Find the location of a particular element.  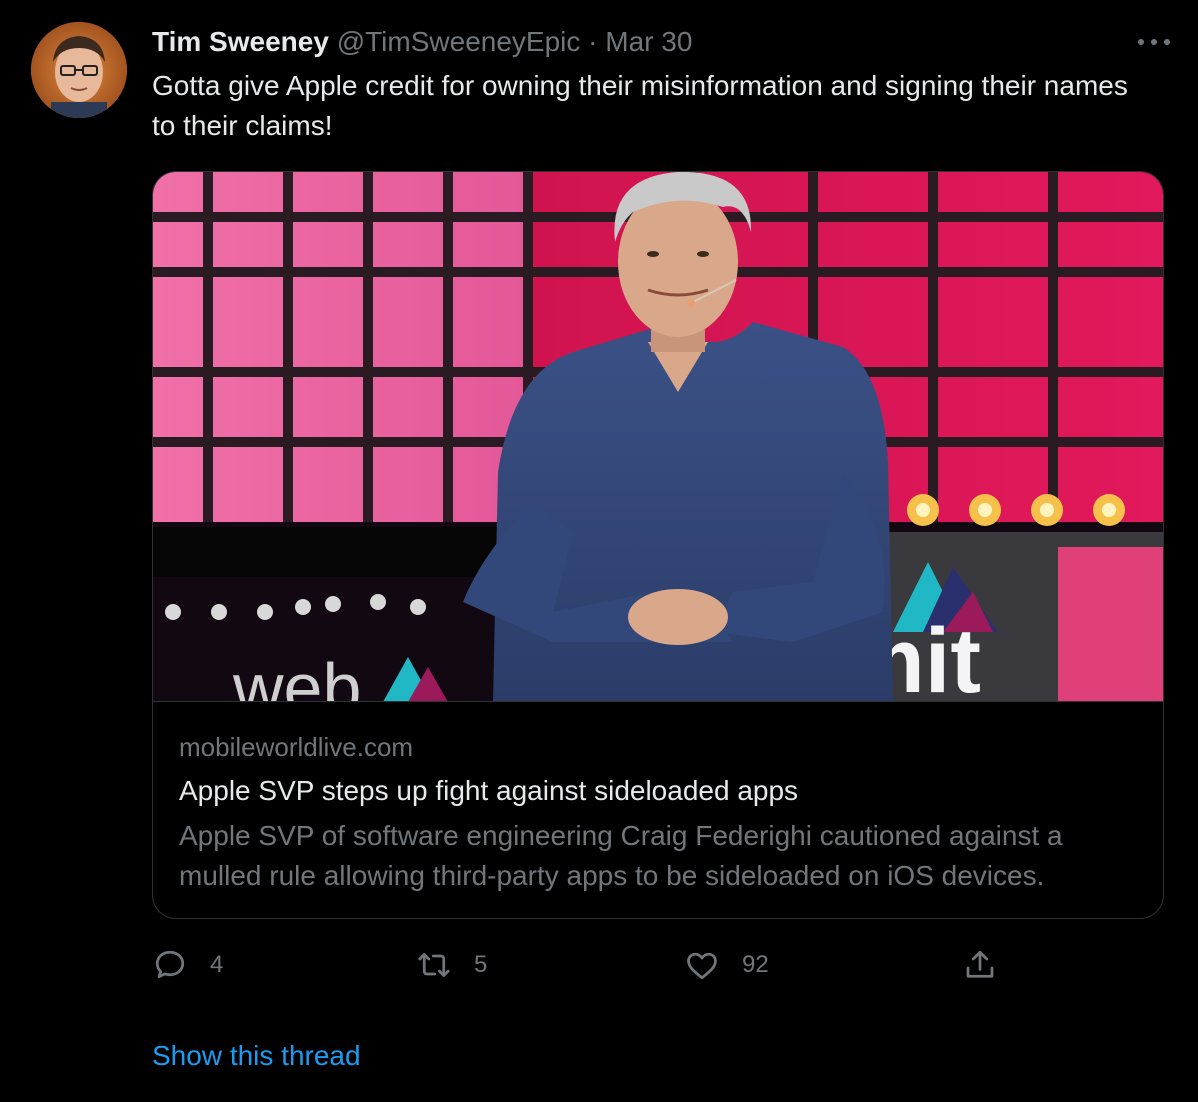

like-count: 92 is located at coordinates (755, 964).